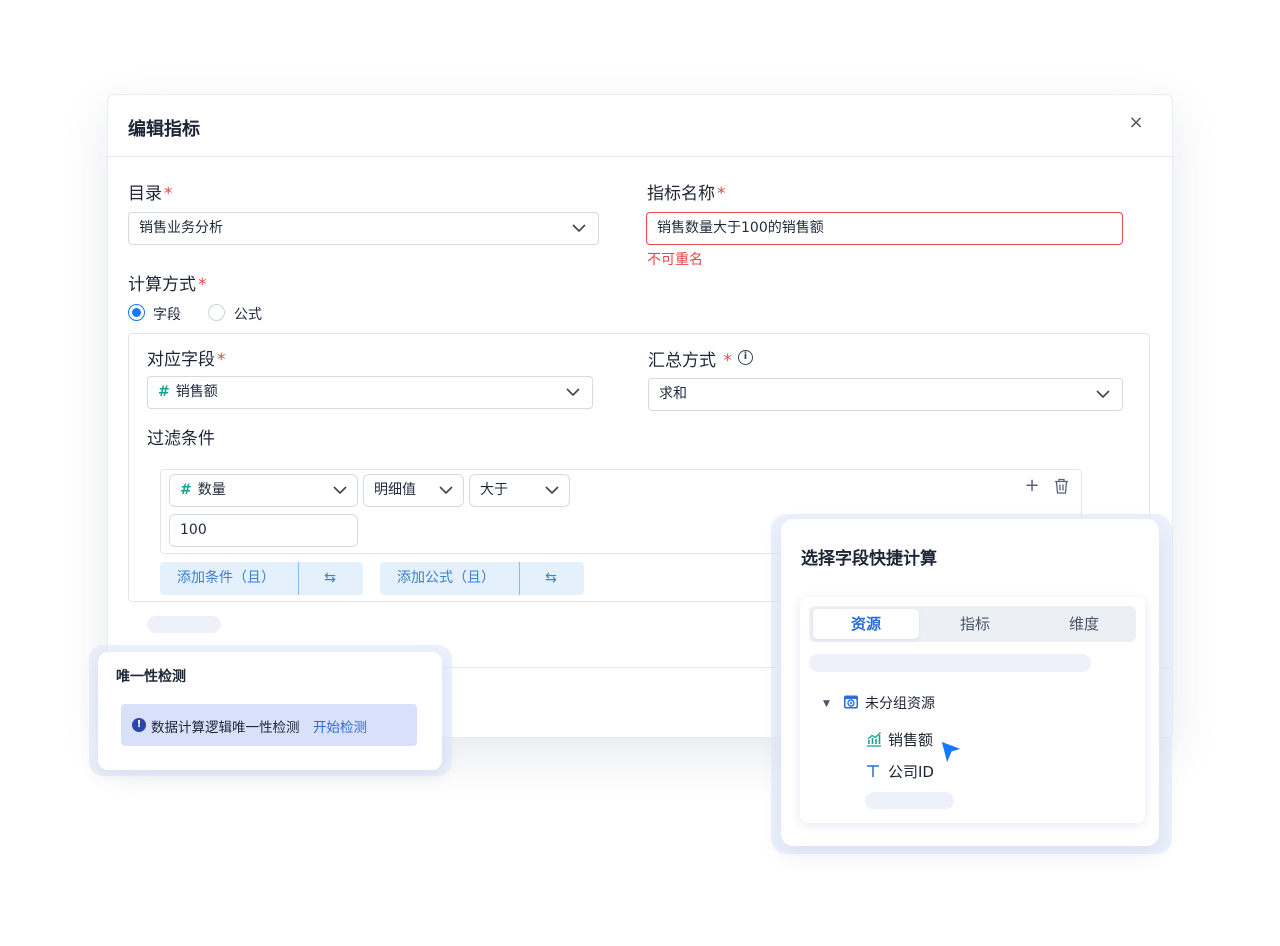 The height and width of the screenshot is (946, 1280). I want to click on tab-metrics: 指标, so click(975, 624).